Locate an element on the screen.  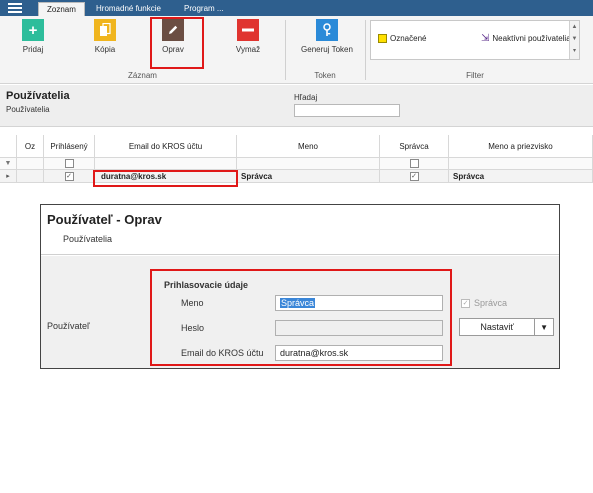
row-pointer-icon: ▸ is located at coordinates (8, 176).